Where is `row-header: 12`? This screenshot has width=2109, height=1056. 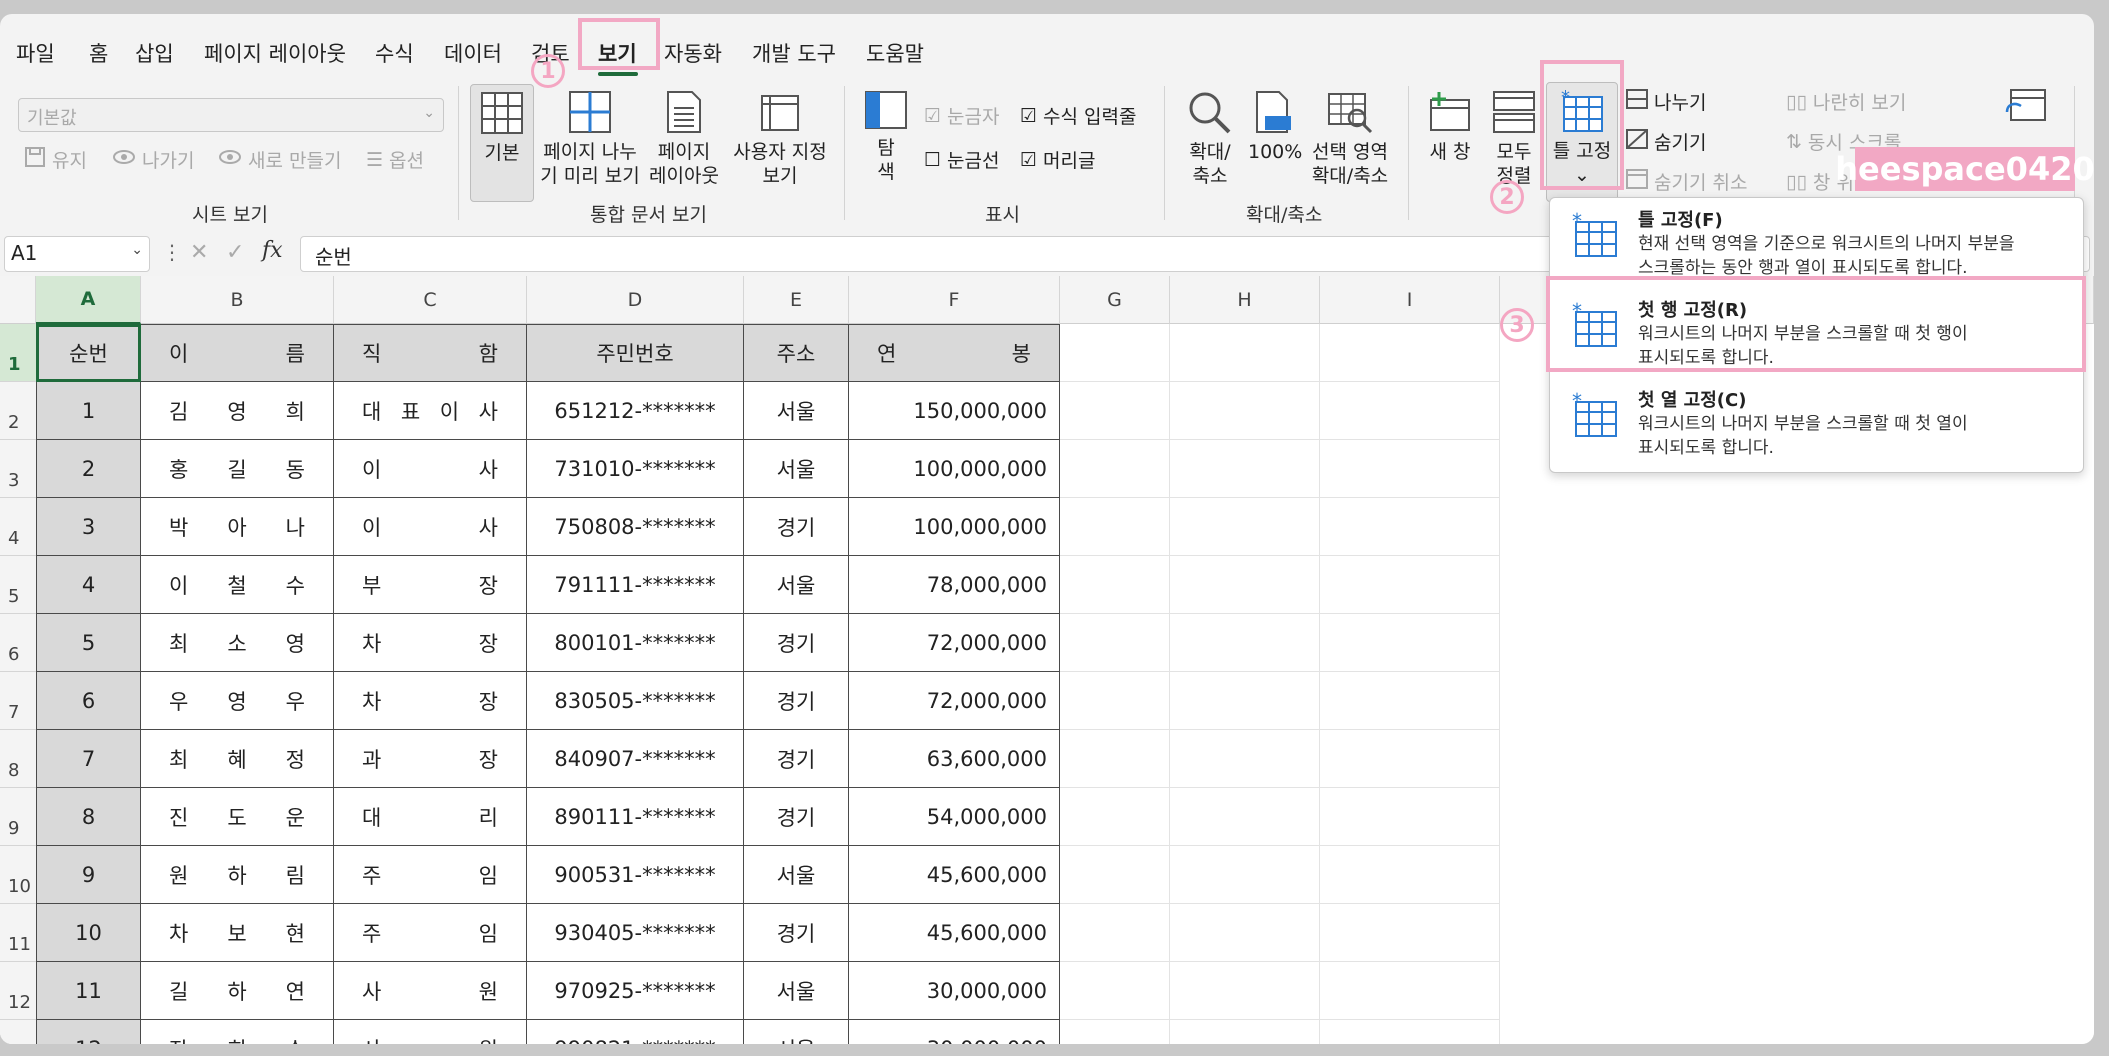
row-header: 12 is located at coordinates (18, 991).